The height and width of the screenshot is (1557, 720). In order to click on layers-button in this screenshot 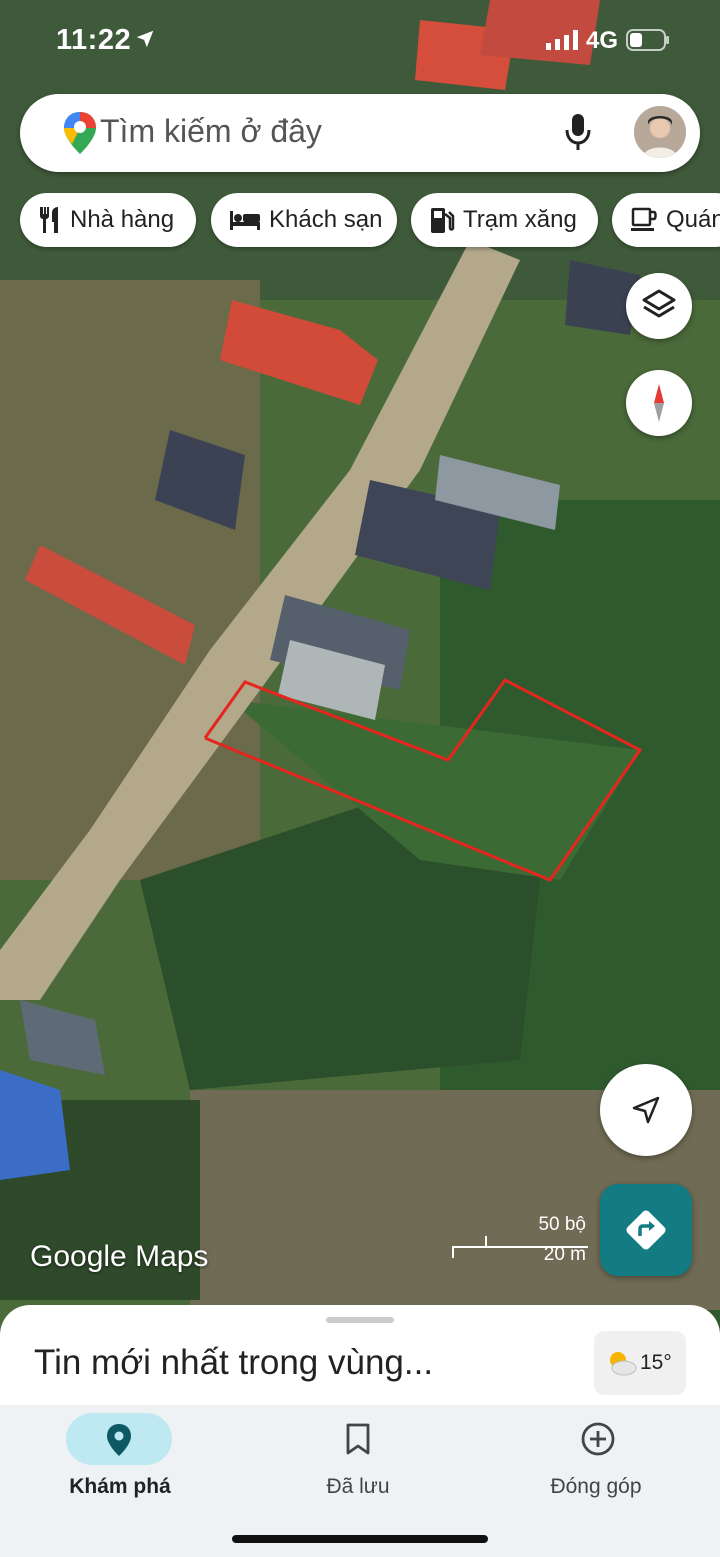, I will do `click(659, 306)`.